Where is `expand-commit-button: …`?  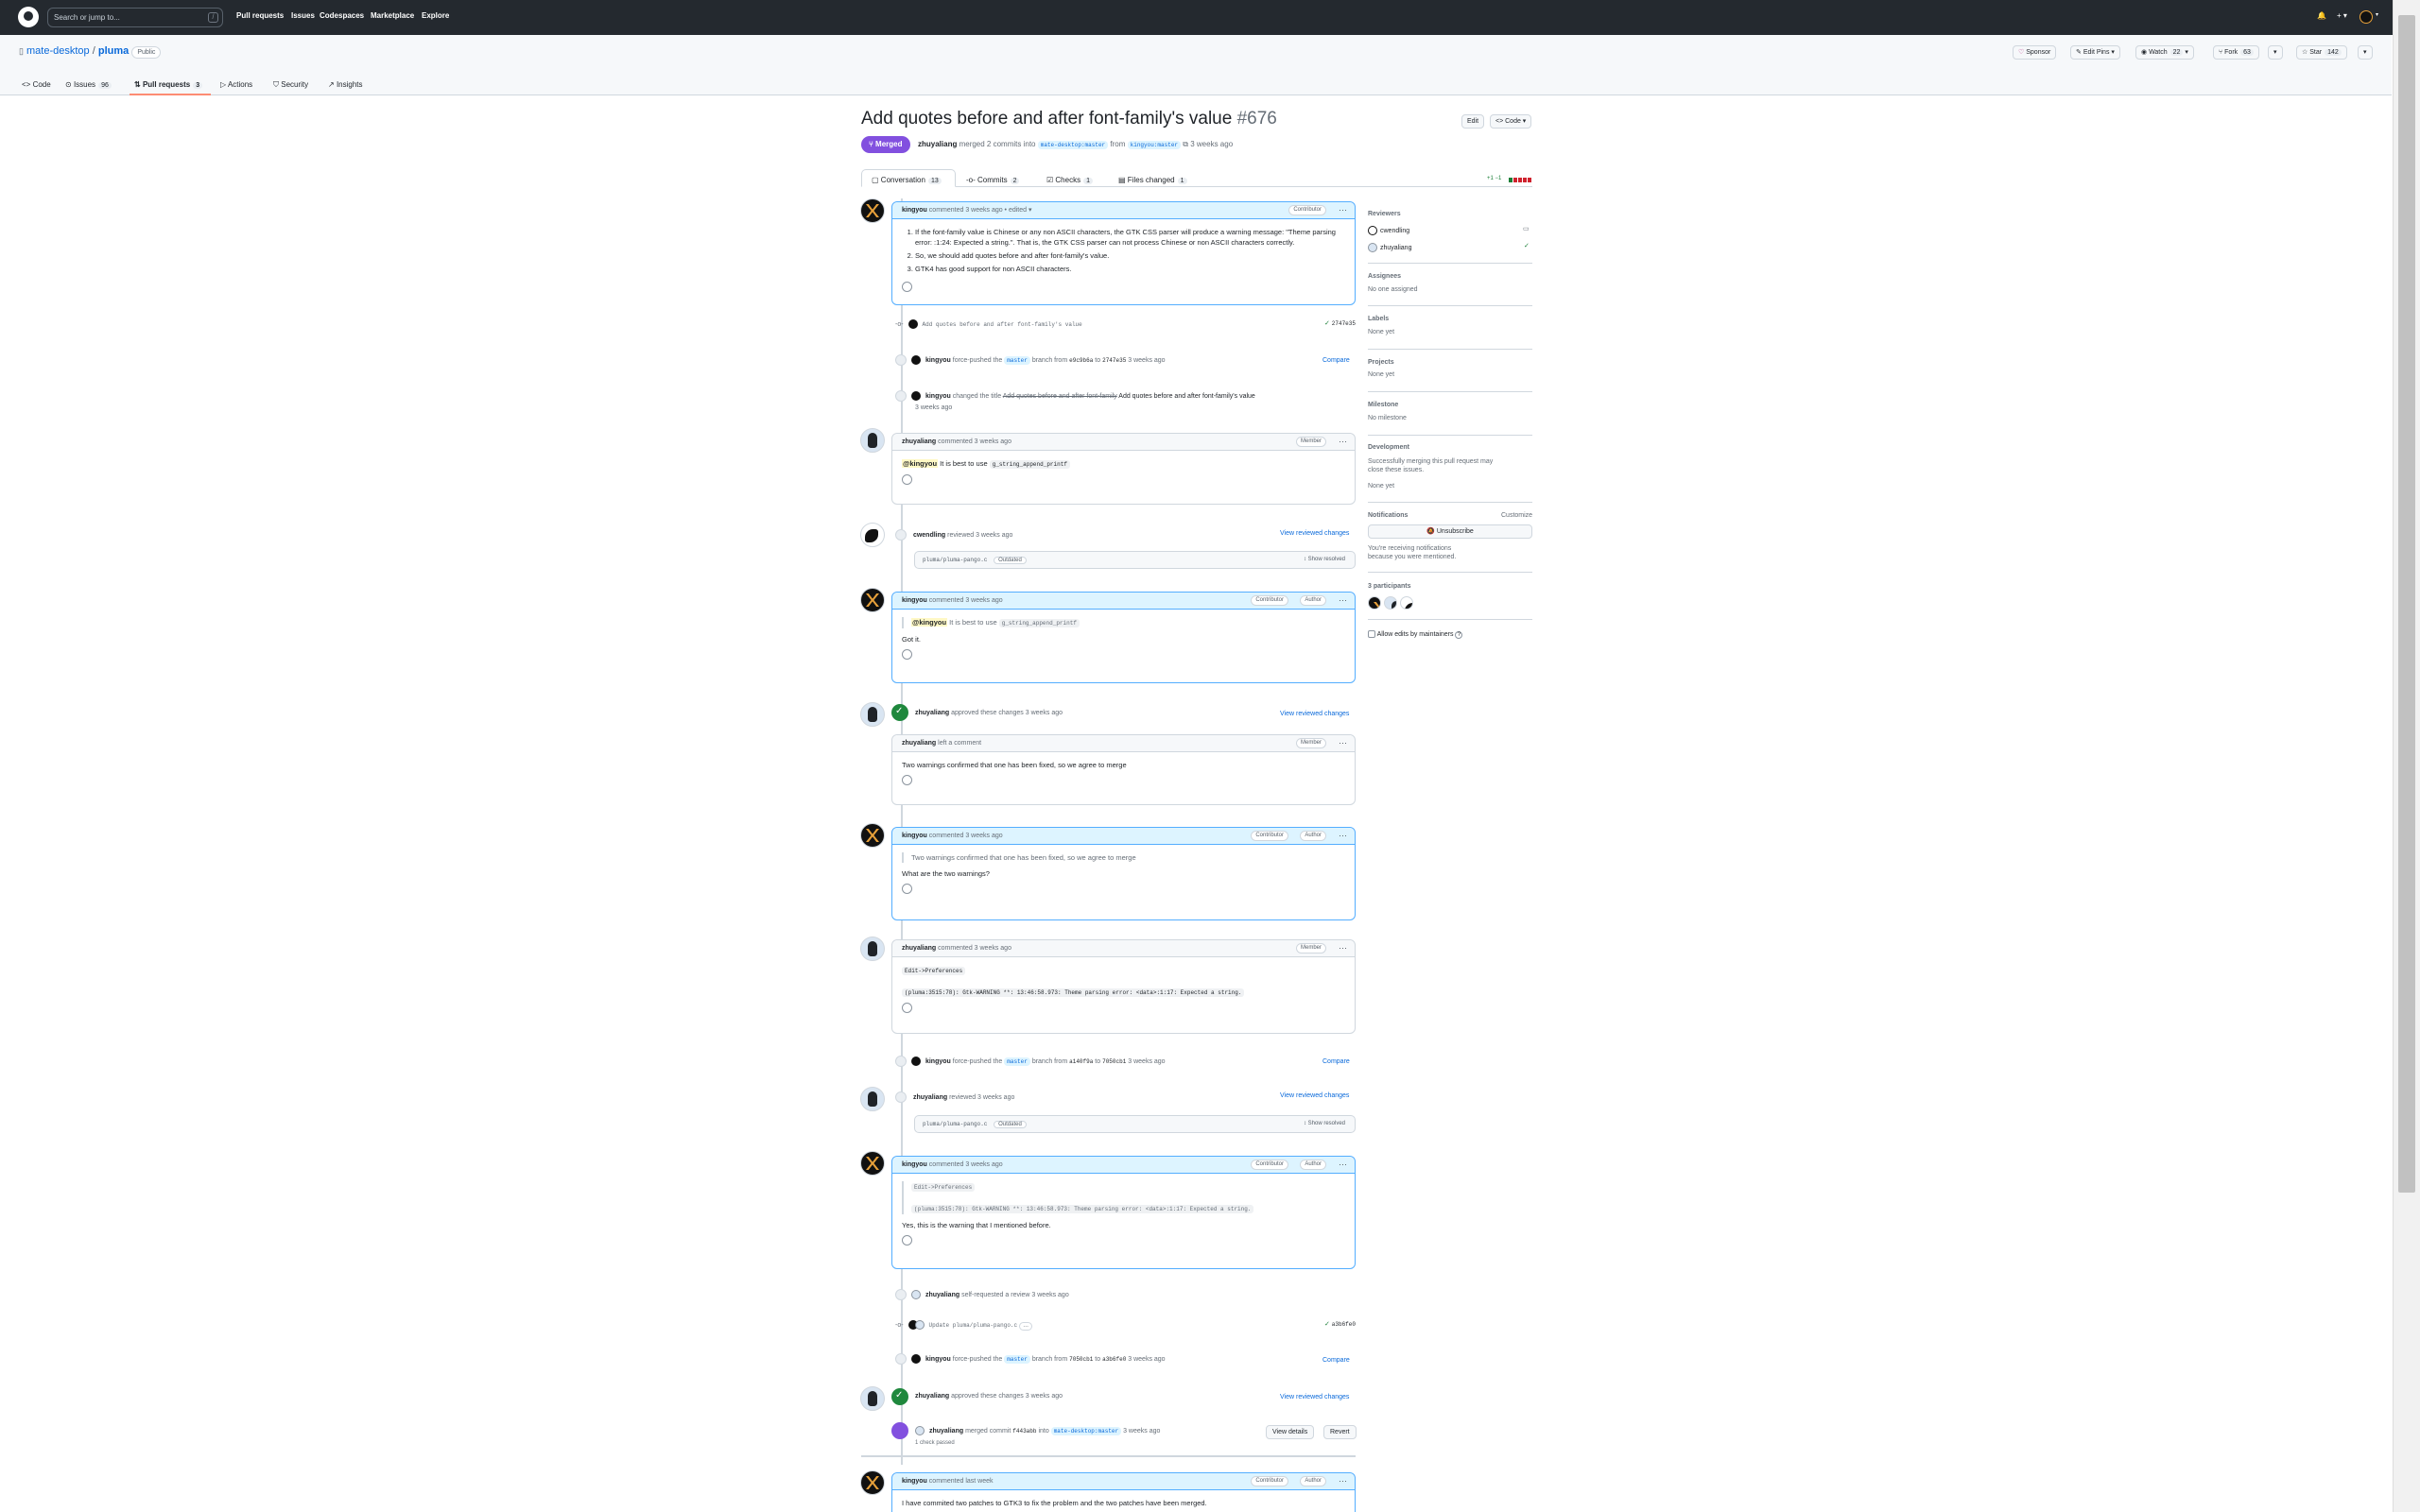
expand-commit-button: … is located at coordinates (1026, 1326).